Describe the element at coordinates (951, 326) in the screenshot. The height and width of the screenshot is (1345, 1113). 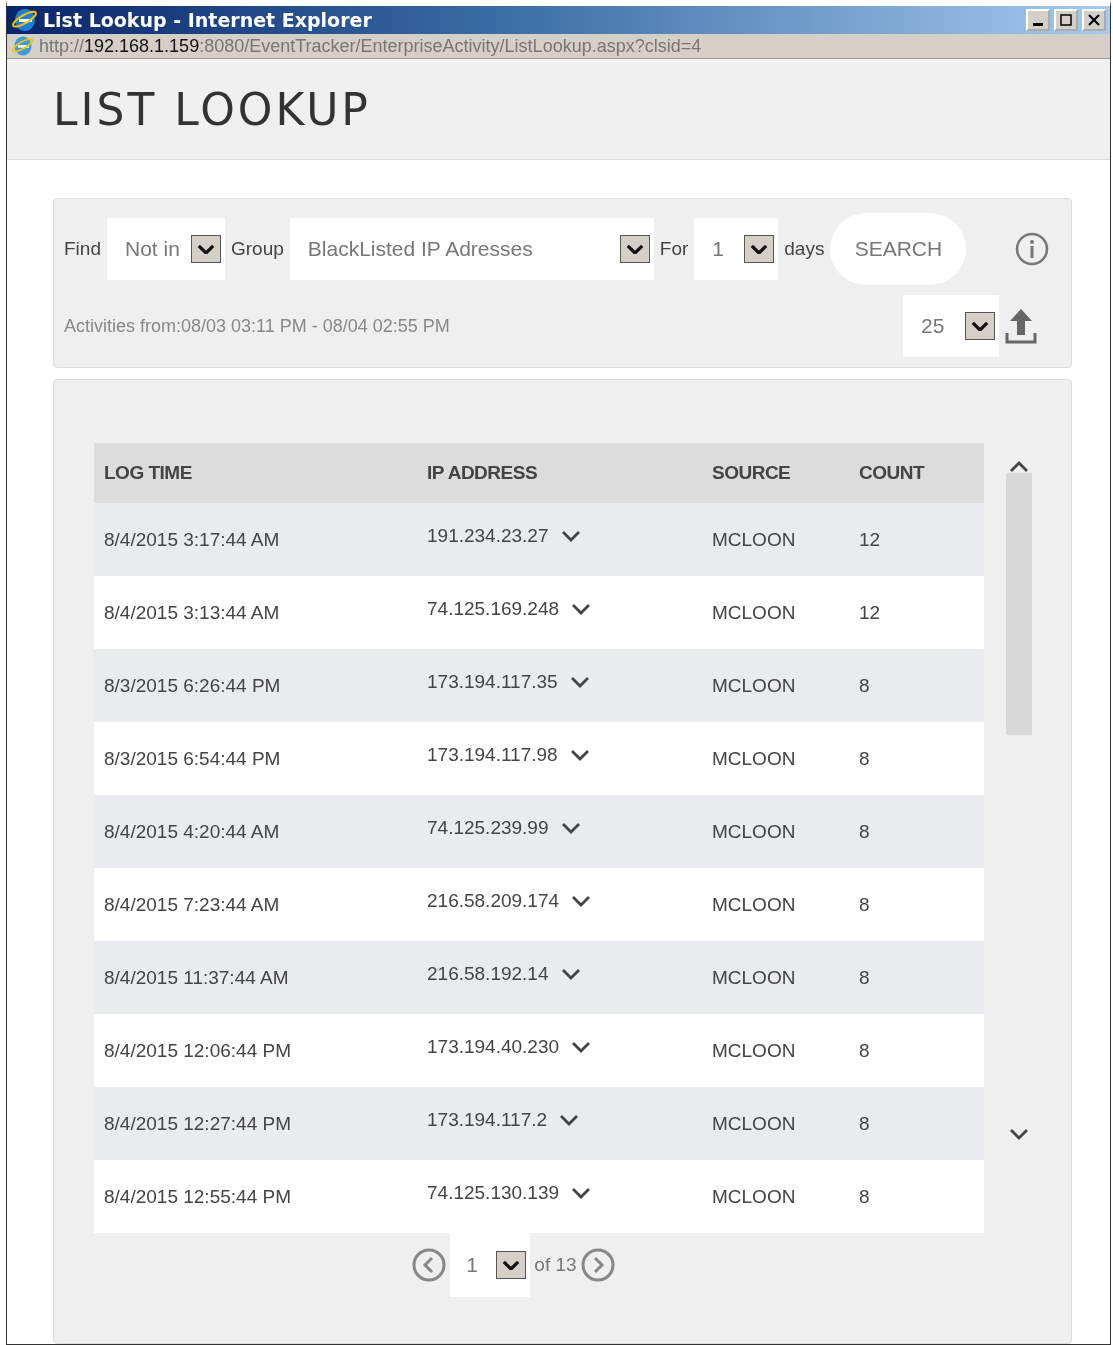
I see `page-size-select: 25` at that location.